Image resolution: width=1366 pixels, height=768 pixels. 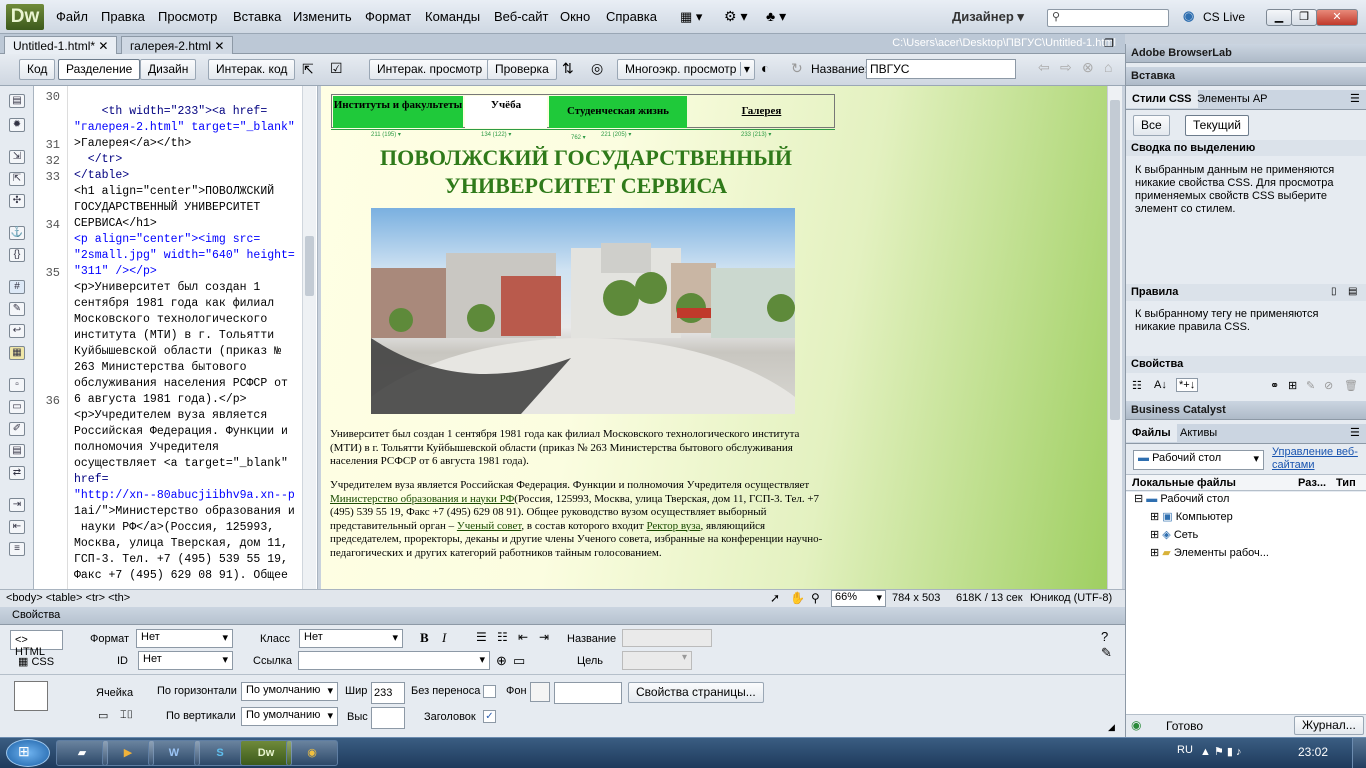 What do you see at coordinates (184, 638) in the screenshot?
I see `format-select: Нет ▾` at bounding box center [184, 638].